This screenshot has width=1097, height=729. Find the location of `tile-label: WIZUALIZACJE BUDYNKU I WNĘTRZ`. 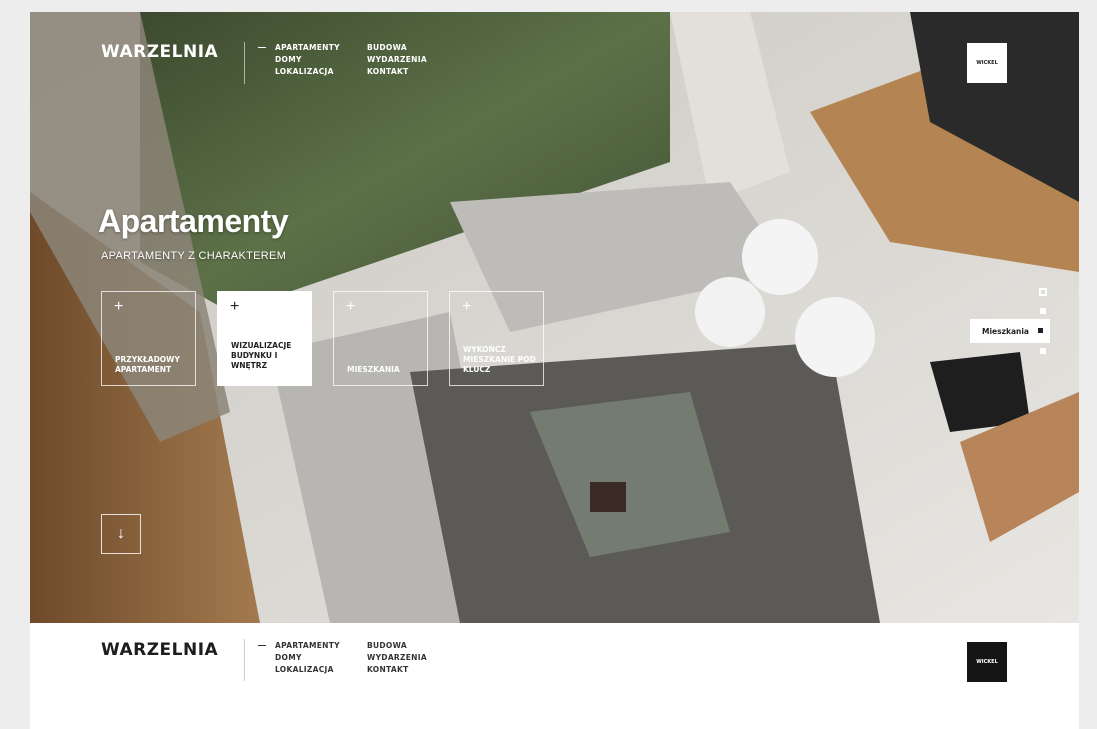

tile-label: WIZUALIZACJE BUDYNKU I WNĘTRZ is located at coordinates (261, 355).